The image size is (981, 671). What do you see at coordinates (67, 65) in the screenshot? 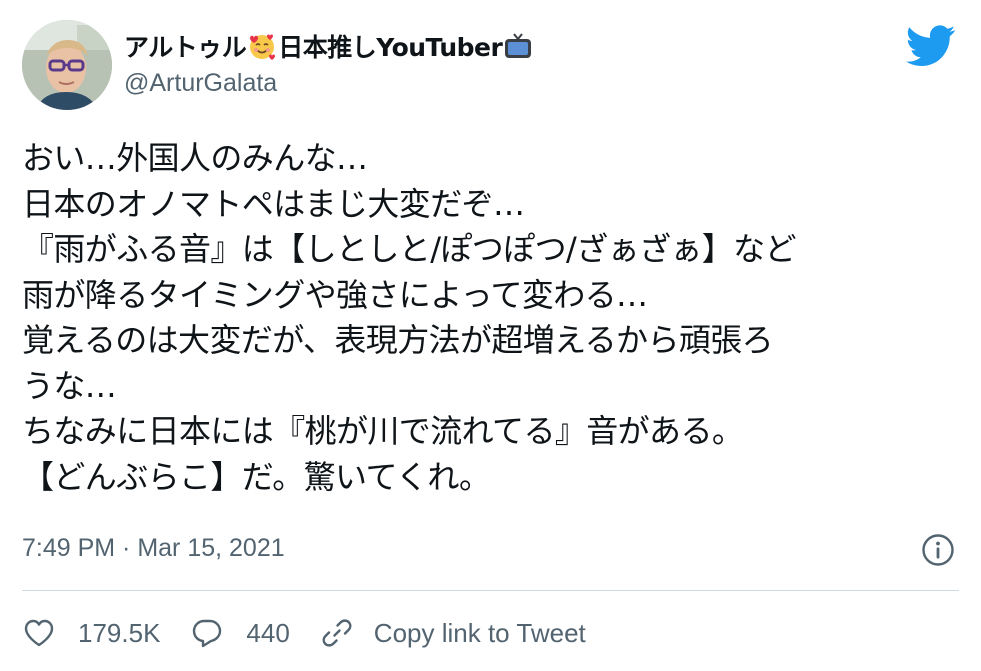
I see `avatar` at bounding box center [67, 65].